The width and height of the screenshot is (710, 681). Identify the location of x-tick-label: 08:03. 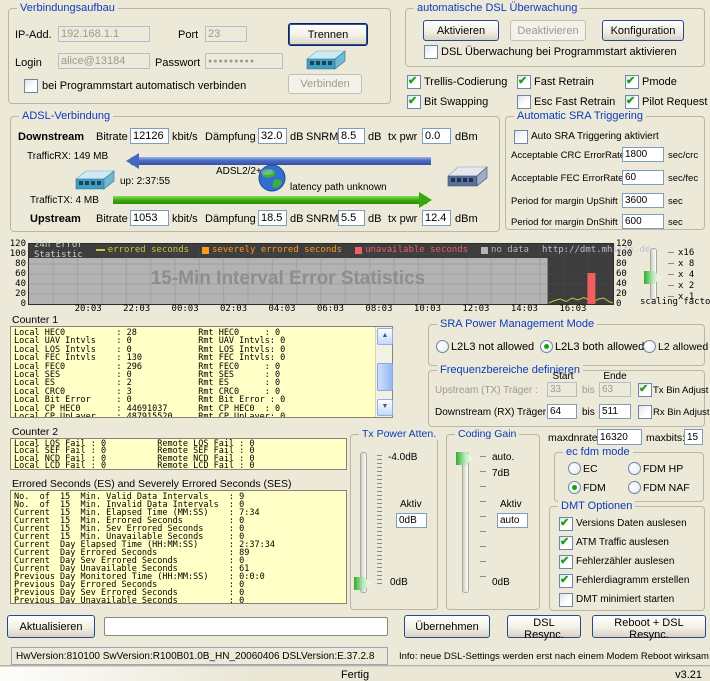
(379, 309).